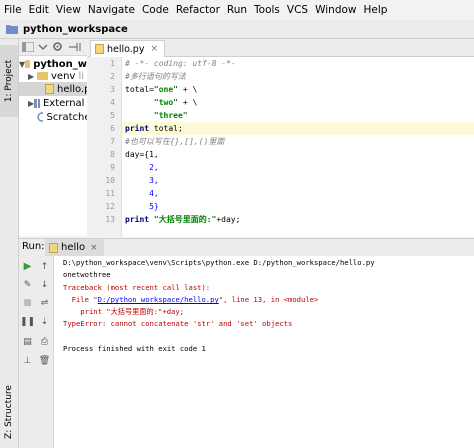 Image resolution: width=474 pixels, height=448 pixels. What do you see at coordinates (72, 89) in the screenshot?
I see `tree-item-label: hello.py` at bounding box center [72, 89].